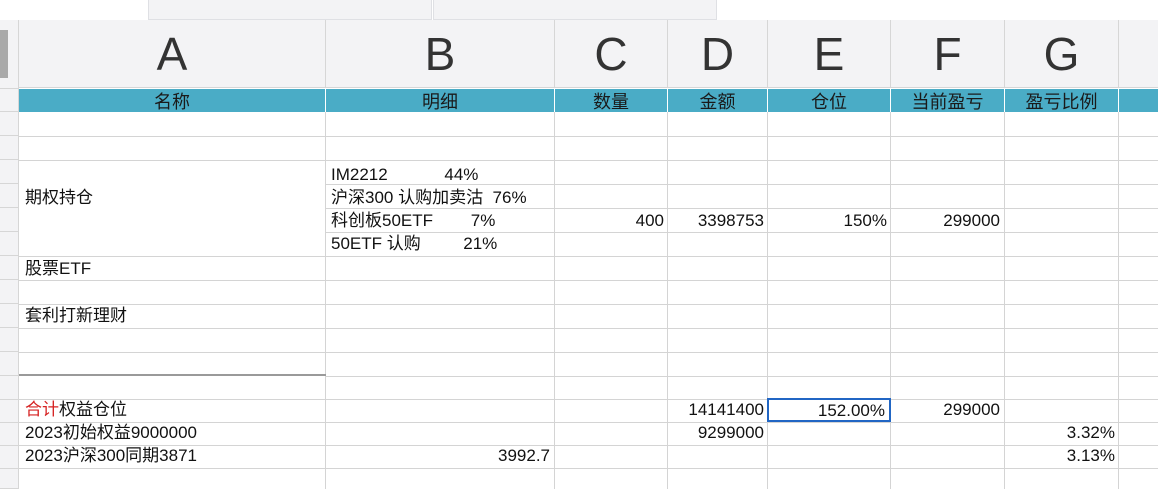  Describe the element at coordinates (946, 220) in the screenshot. I see `cell-f-pnl: 299000` at that location.